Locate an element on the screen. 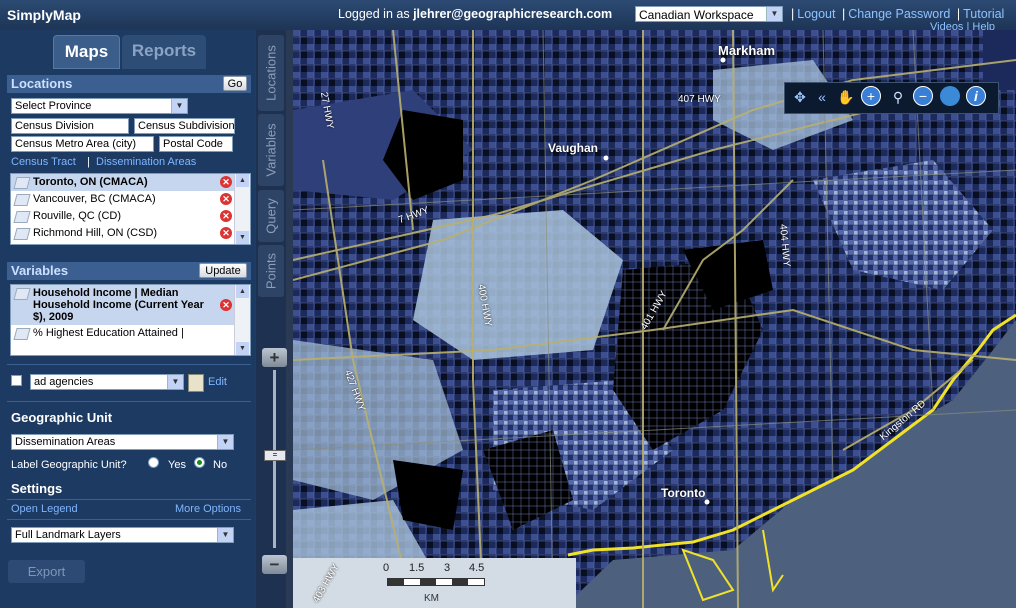  vtab-query: Query is located at coordinates (271, 216).